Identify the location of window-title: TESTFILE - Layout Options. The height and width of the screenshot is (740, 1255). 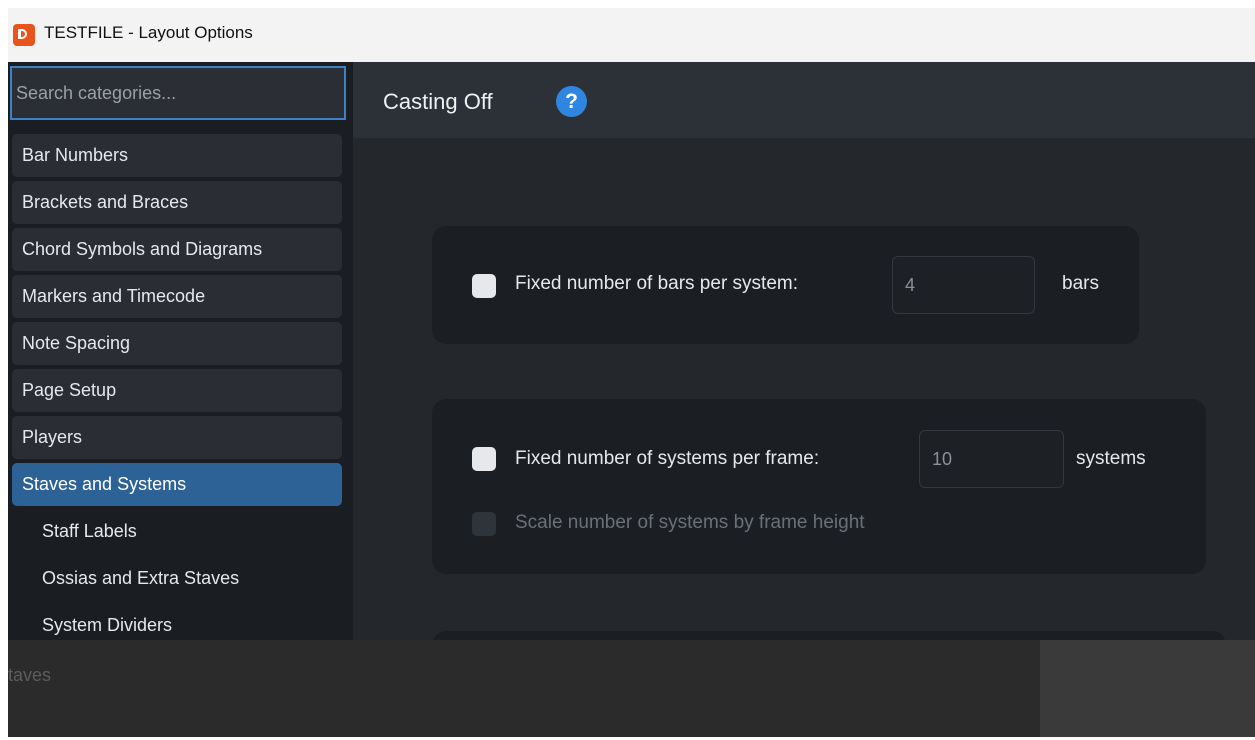
(148, 32).